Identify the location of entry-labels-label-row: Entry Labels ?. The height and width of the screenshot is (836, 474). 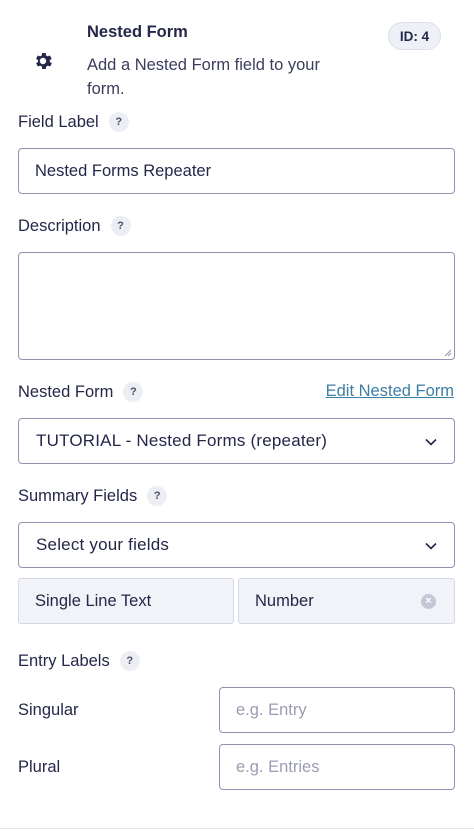
(79, 661).